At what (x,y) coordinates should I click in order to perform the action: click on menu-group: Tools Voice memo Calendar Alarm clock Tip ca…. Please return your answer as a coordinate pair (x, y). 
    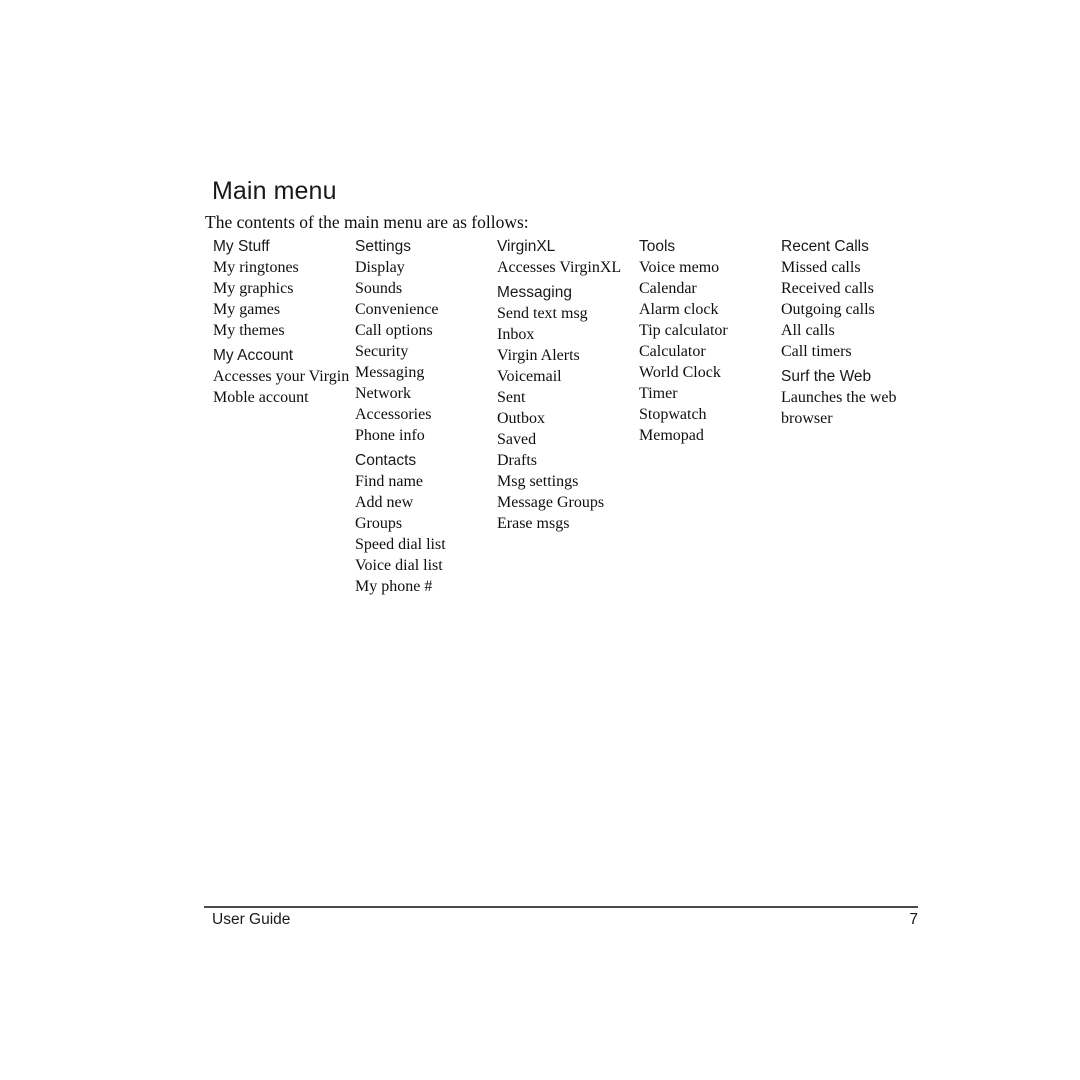
    Looking at the image, I should click on (710, 341).